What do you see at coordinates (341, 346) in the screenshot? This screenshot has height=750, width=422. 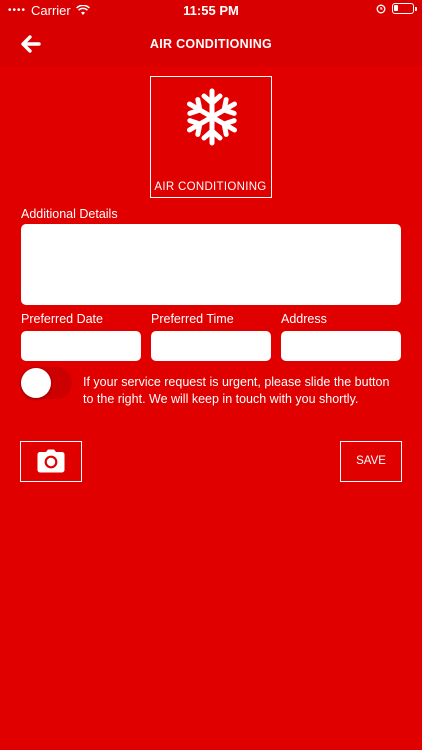 I see `address-input` at bounding box center [341, 346].